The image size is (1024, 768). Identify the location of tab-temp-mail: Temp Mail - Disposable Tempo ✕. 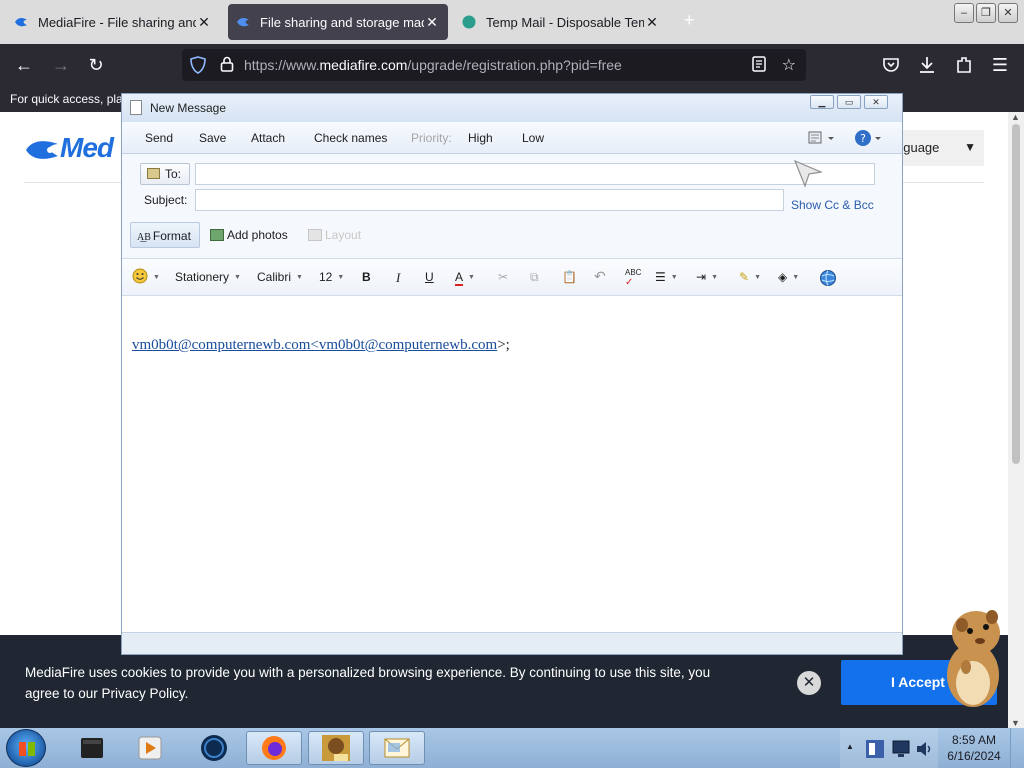
(561, 22).